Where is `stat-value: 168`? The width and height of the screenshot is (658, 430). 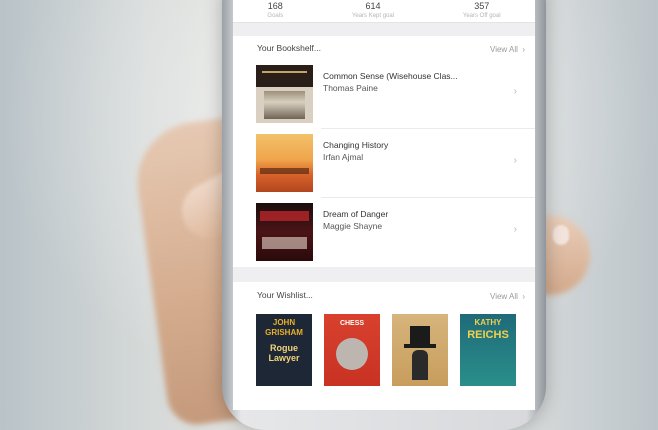
stat-value: 168 is located at coordinates (275, 6).